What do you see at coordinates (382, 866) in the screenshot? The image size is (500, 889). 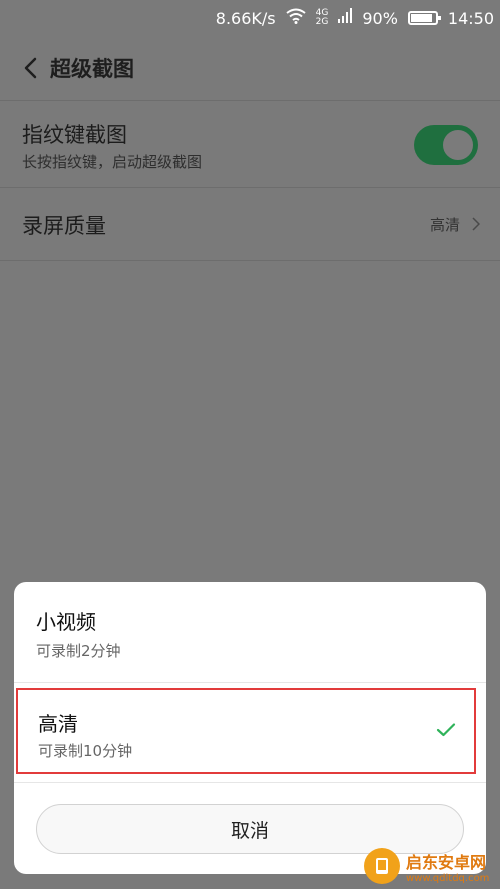 I see `watermark-logo-icon` at bounding box center [382, 866].